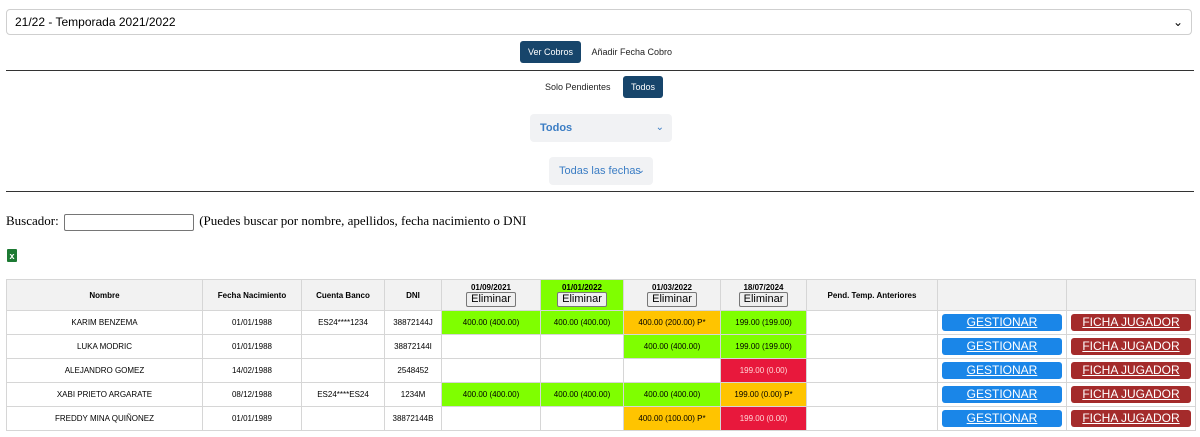 This screenshot has width=1200, height=437. Describe the element at coordinates (413, 418) in the screenshot. I see `cell-dni: 38872144B` at that location.